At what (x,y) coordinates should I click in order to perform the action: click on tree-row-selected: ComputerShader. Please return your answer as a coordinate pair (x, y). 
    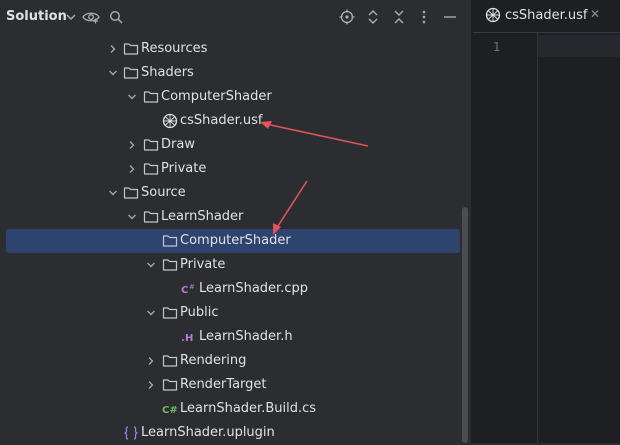
    Looking at the image, I should click on (233, 241).